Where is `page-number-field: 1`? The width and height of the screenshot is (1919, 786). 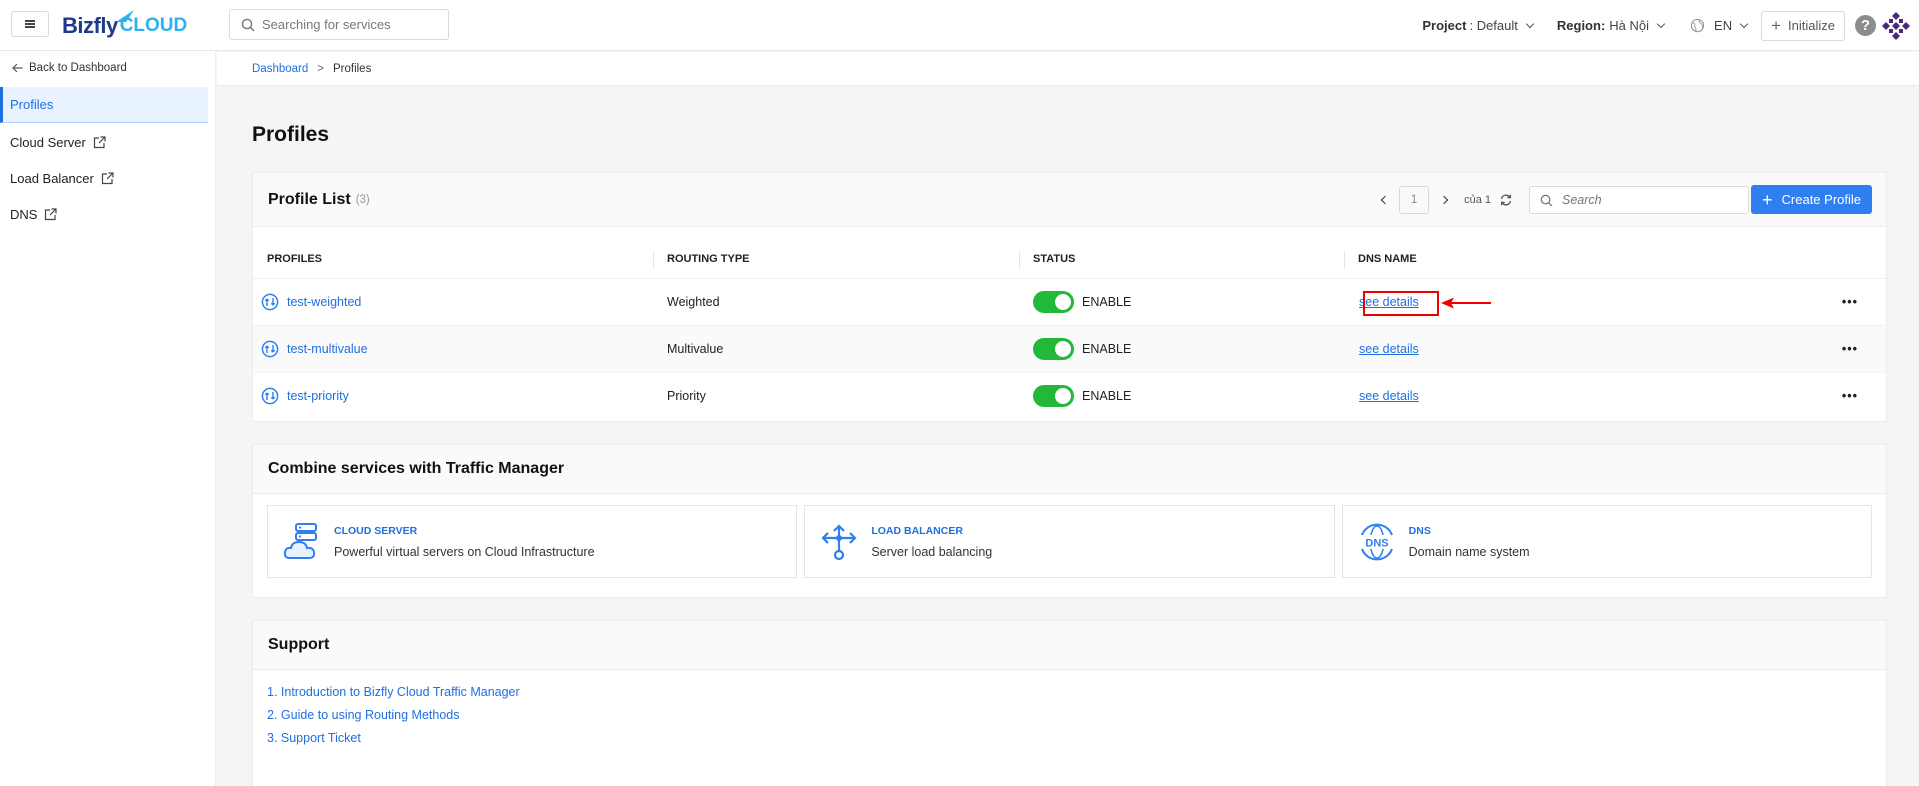 page-number-field: 1 is located at coordinates (1414, 200).